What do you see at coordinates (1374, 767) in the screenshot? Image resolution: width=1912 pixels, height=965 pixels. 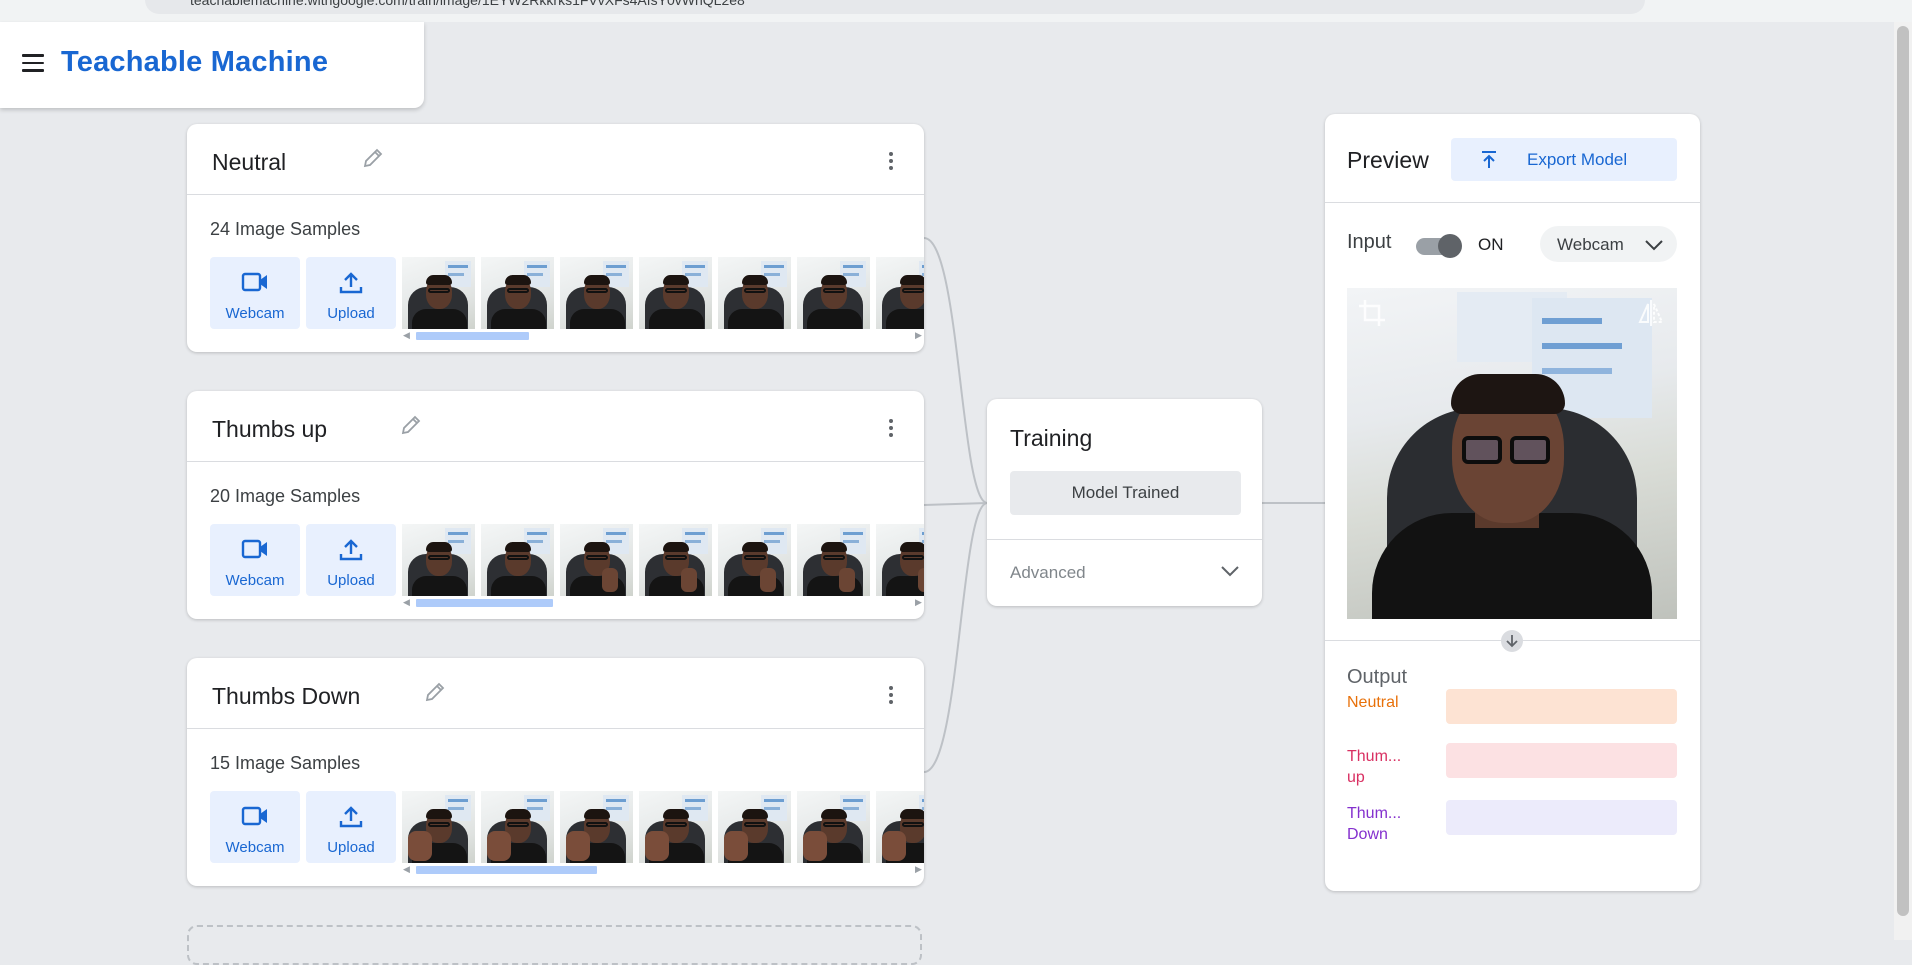 I see `output-class-label: Thum... up` at bounding box center [1374, 767].